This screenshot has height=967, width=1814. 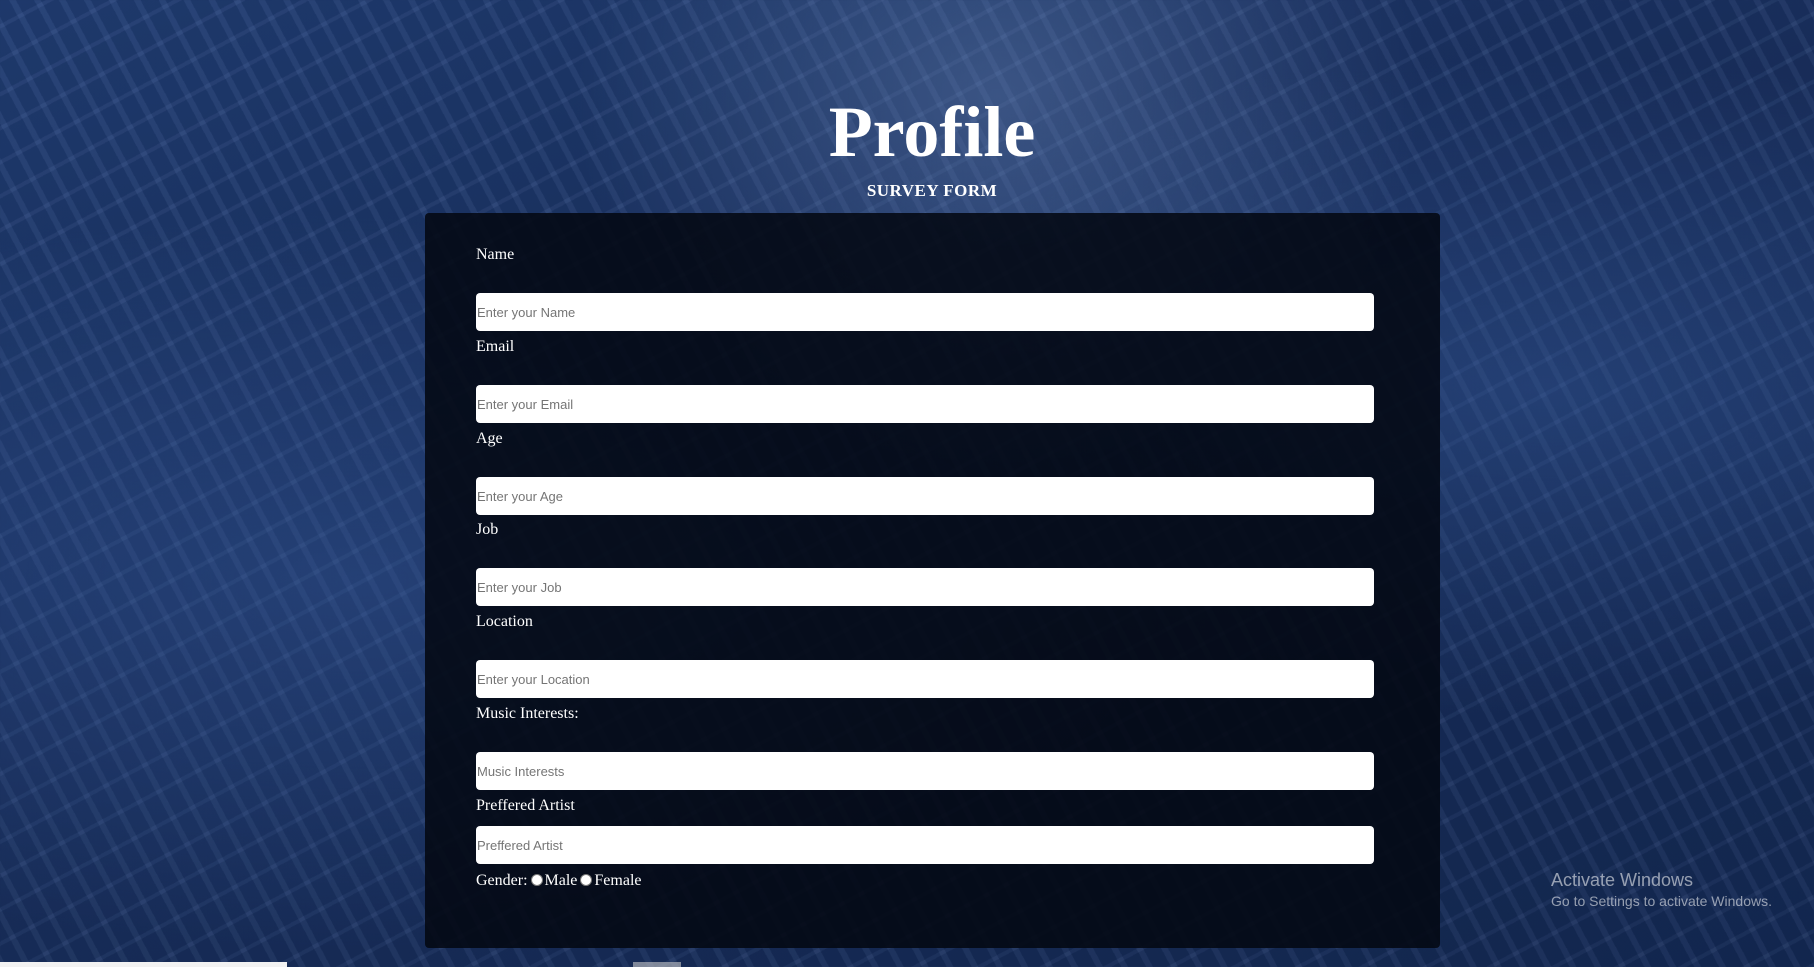 What do you see at coordinates (489, 438) in the screenshot?
I see `age-label: Age` at bounding box center [489, 438].